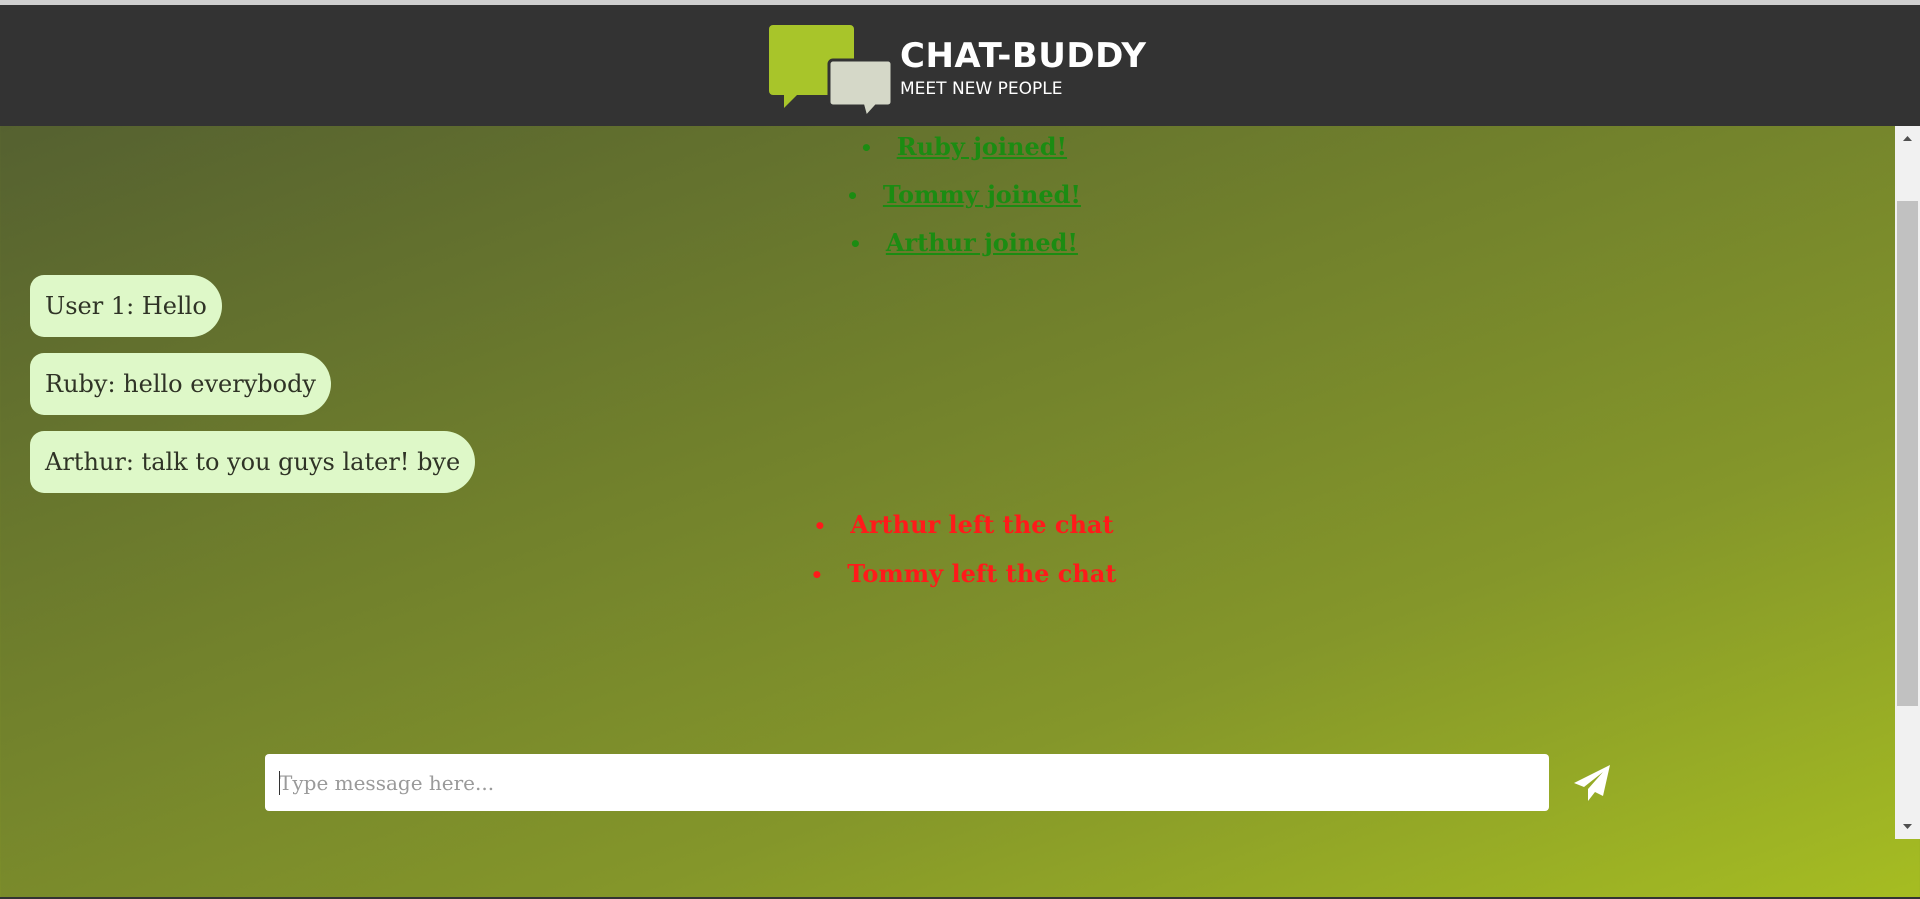 The height and width of the screenshot is (899, 1920). I want to click on scrollbar-thumb, so click(1907, 453).